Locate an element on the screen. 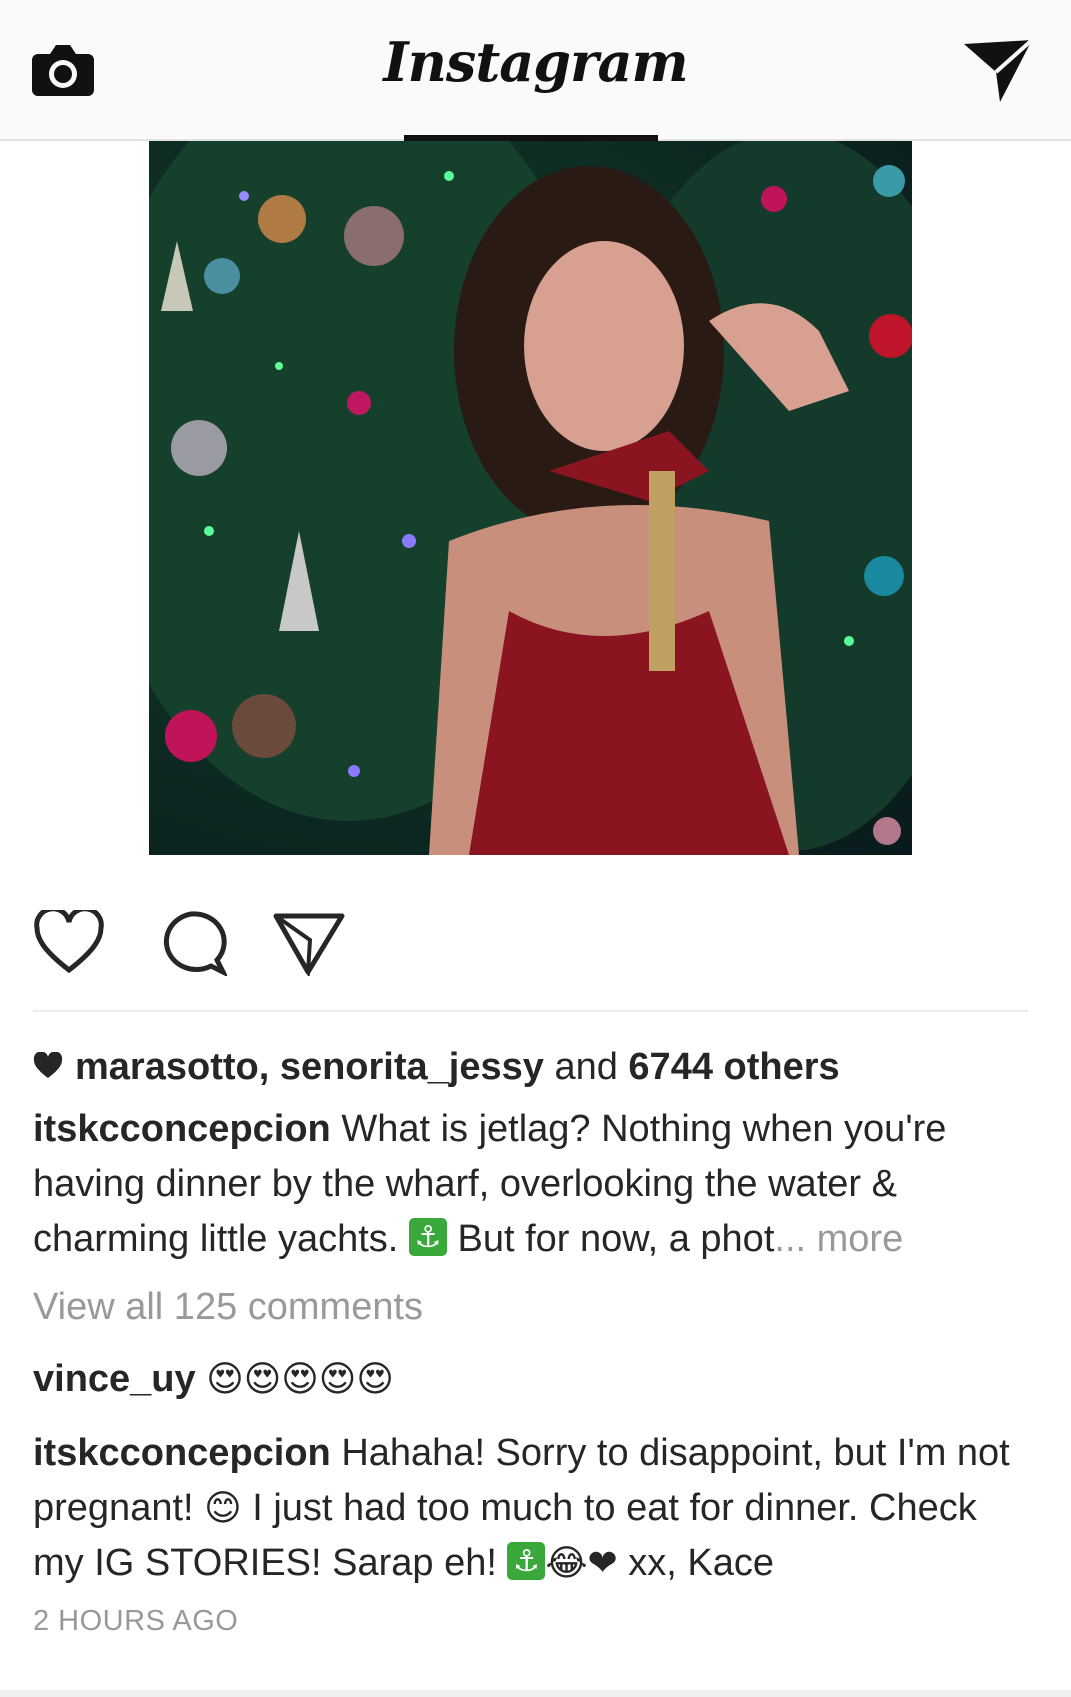  actions-divider is located at coordinates (530, 1011).